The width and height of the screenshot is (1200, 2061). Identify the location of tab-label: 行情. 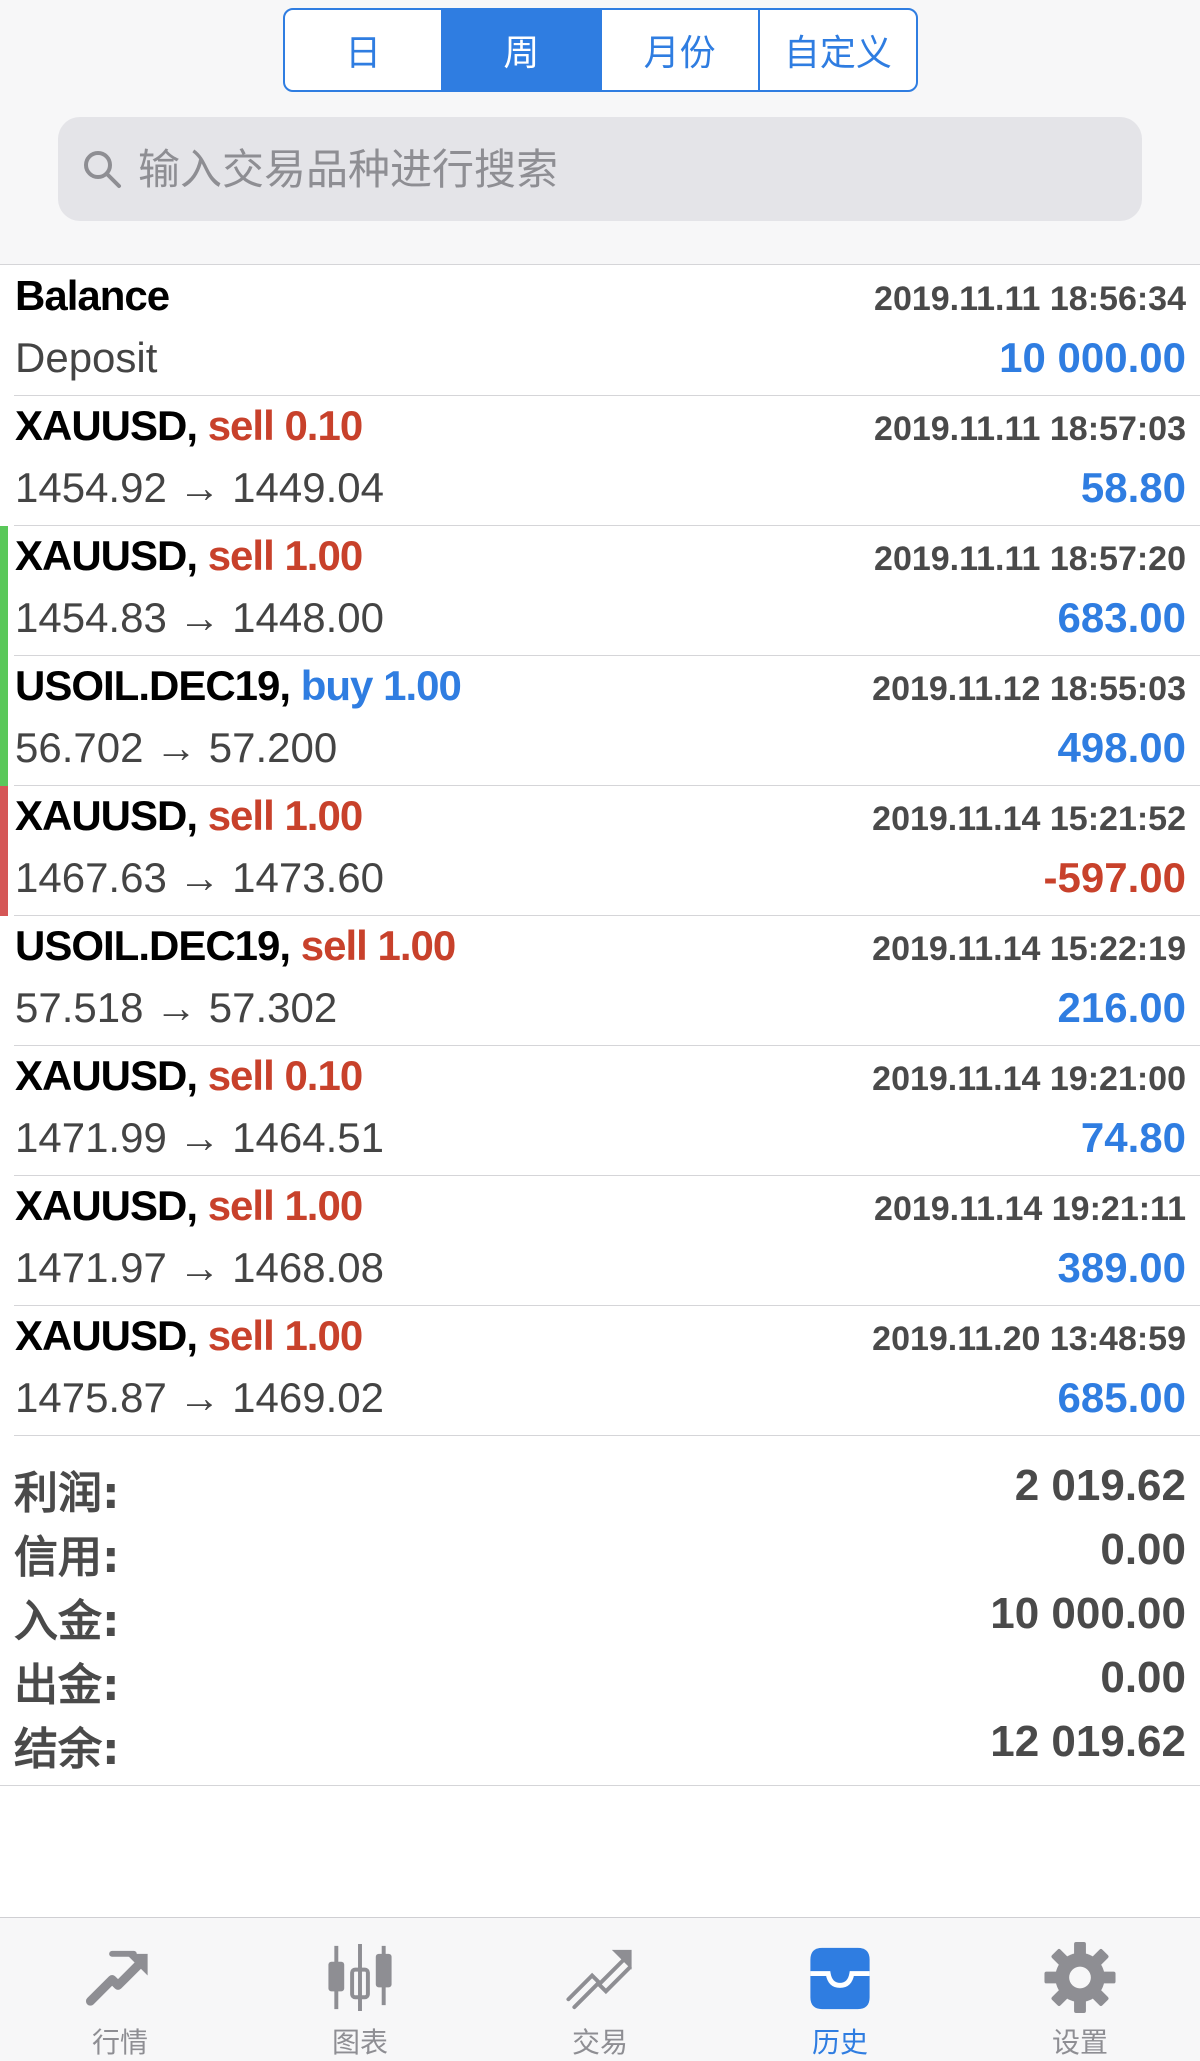
(119, 2042).